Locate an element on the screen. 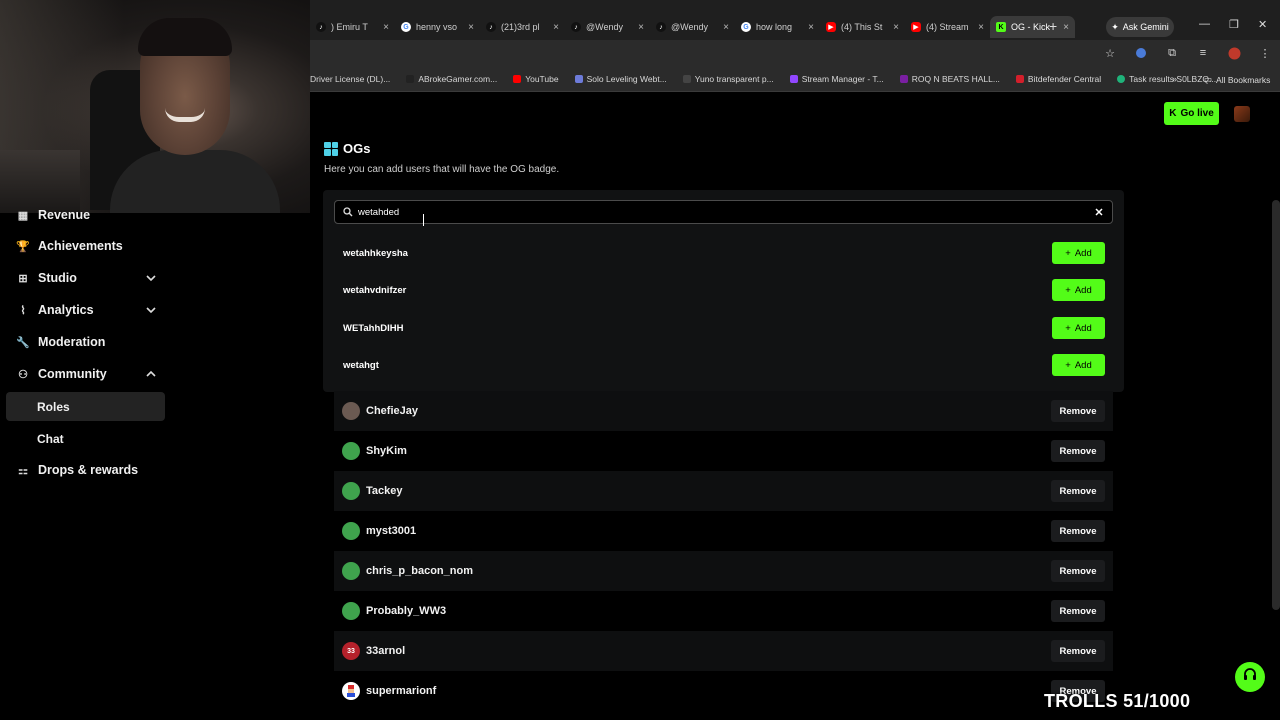 The image size is (1280, 720). star-icon: ☆ is located at coordinates (1110, 53).